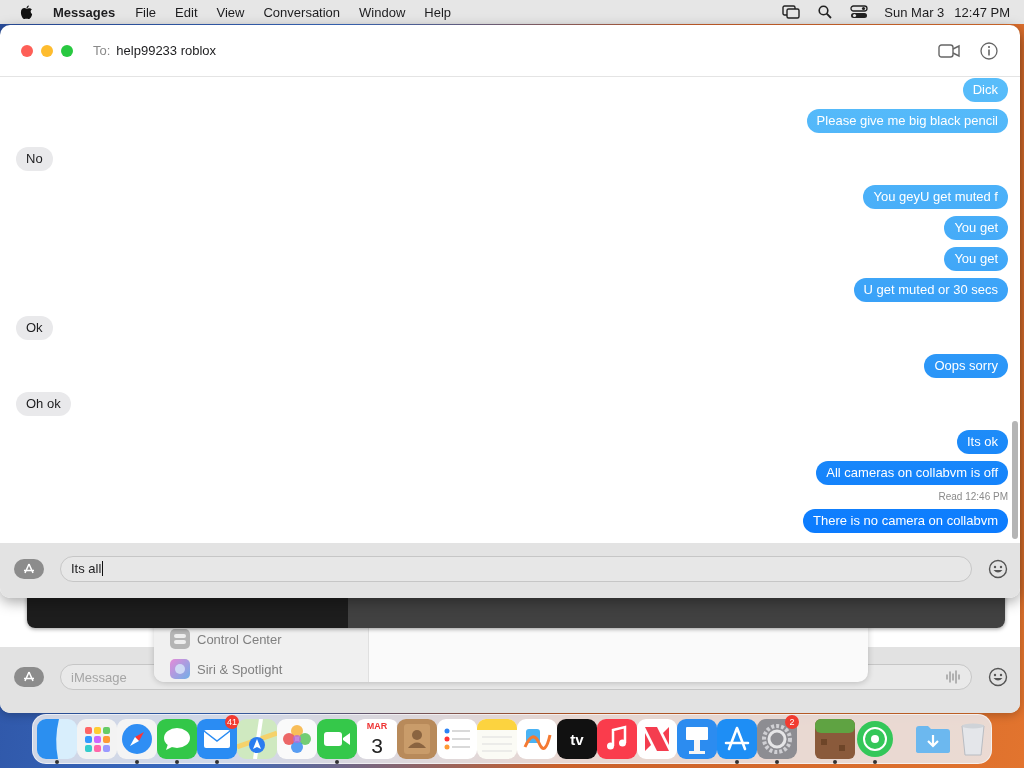  What do you see at coordinates (989, 50) in the screenshot?
I see `info-icon` at bounding box center [989, 50].